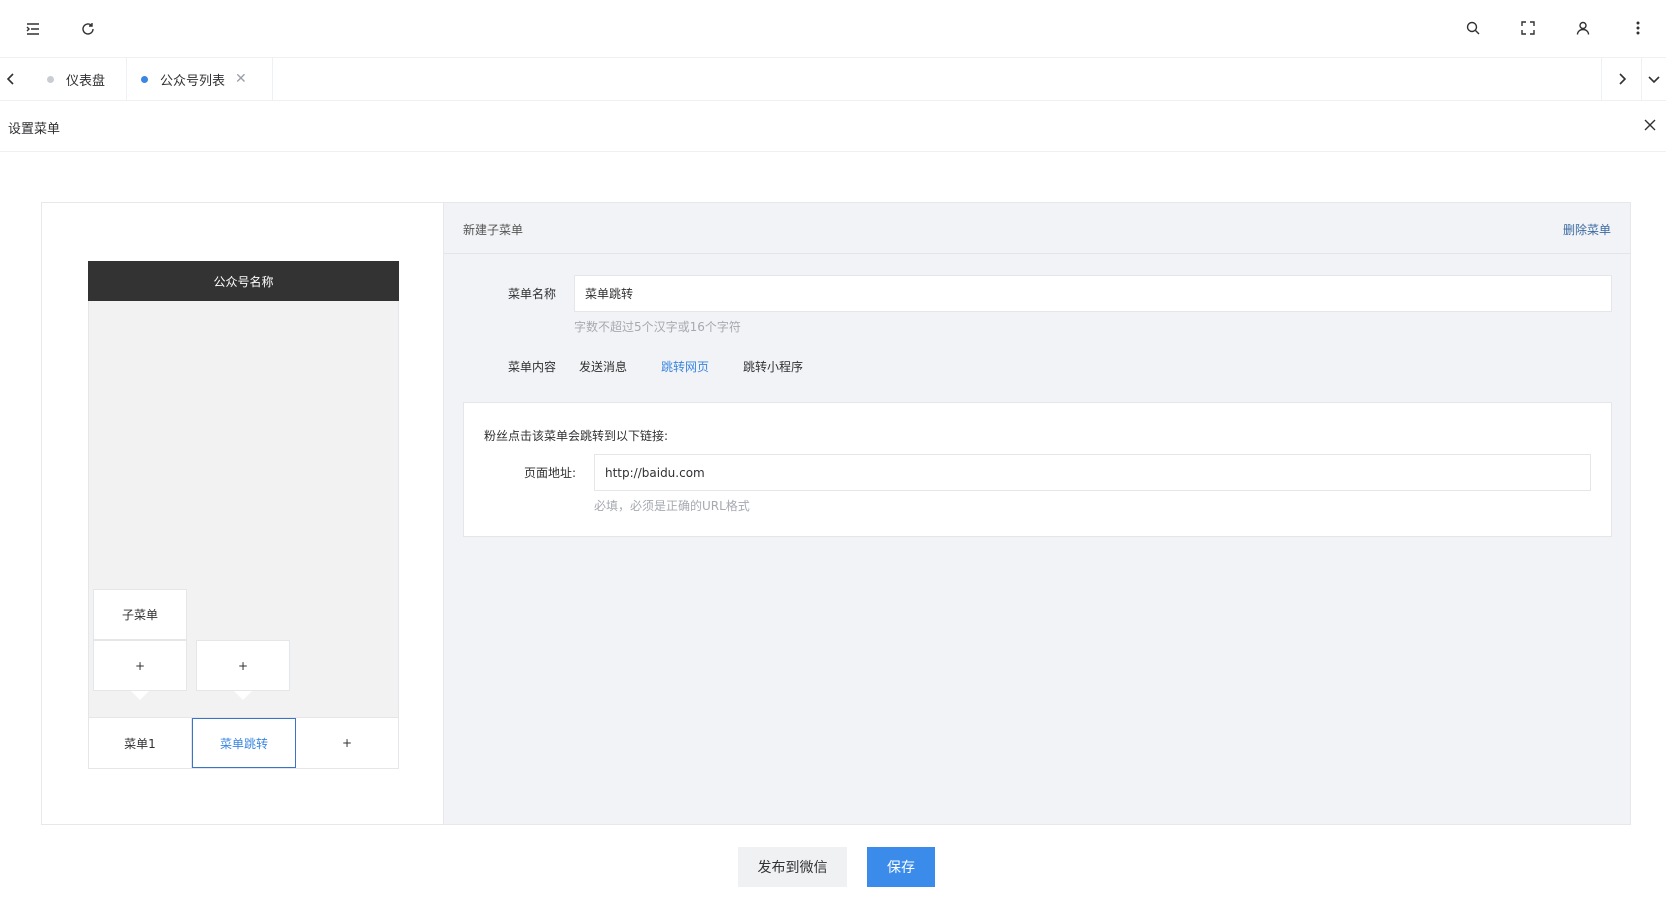  What do you see at coordinates (1653, 79) in the screenshot?
I see `chevron-down-icon` at bounding box center [1653, 79].